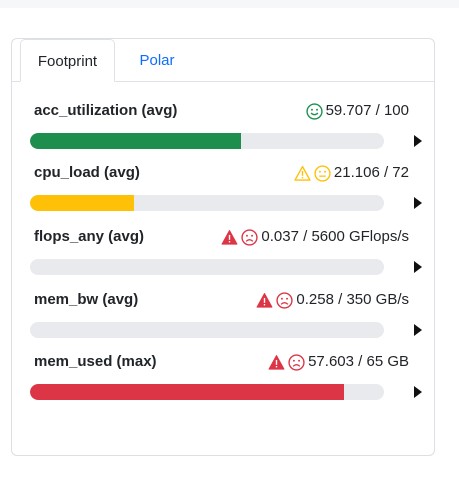 The image size is (459, 478). Describe the element at coordinates (223, 60) in the screenshot. I see `tab-bar: Footprint Polar` at that location.